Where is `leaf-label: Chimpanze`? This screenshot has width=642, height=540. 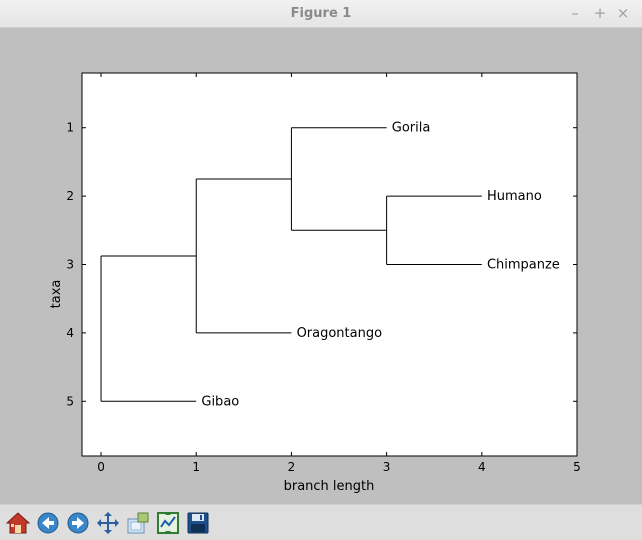 leaf-label: Chimpanze is located at coordinates (523, 265).